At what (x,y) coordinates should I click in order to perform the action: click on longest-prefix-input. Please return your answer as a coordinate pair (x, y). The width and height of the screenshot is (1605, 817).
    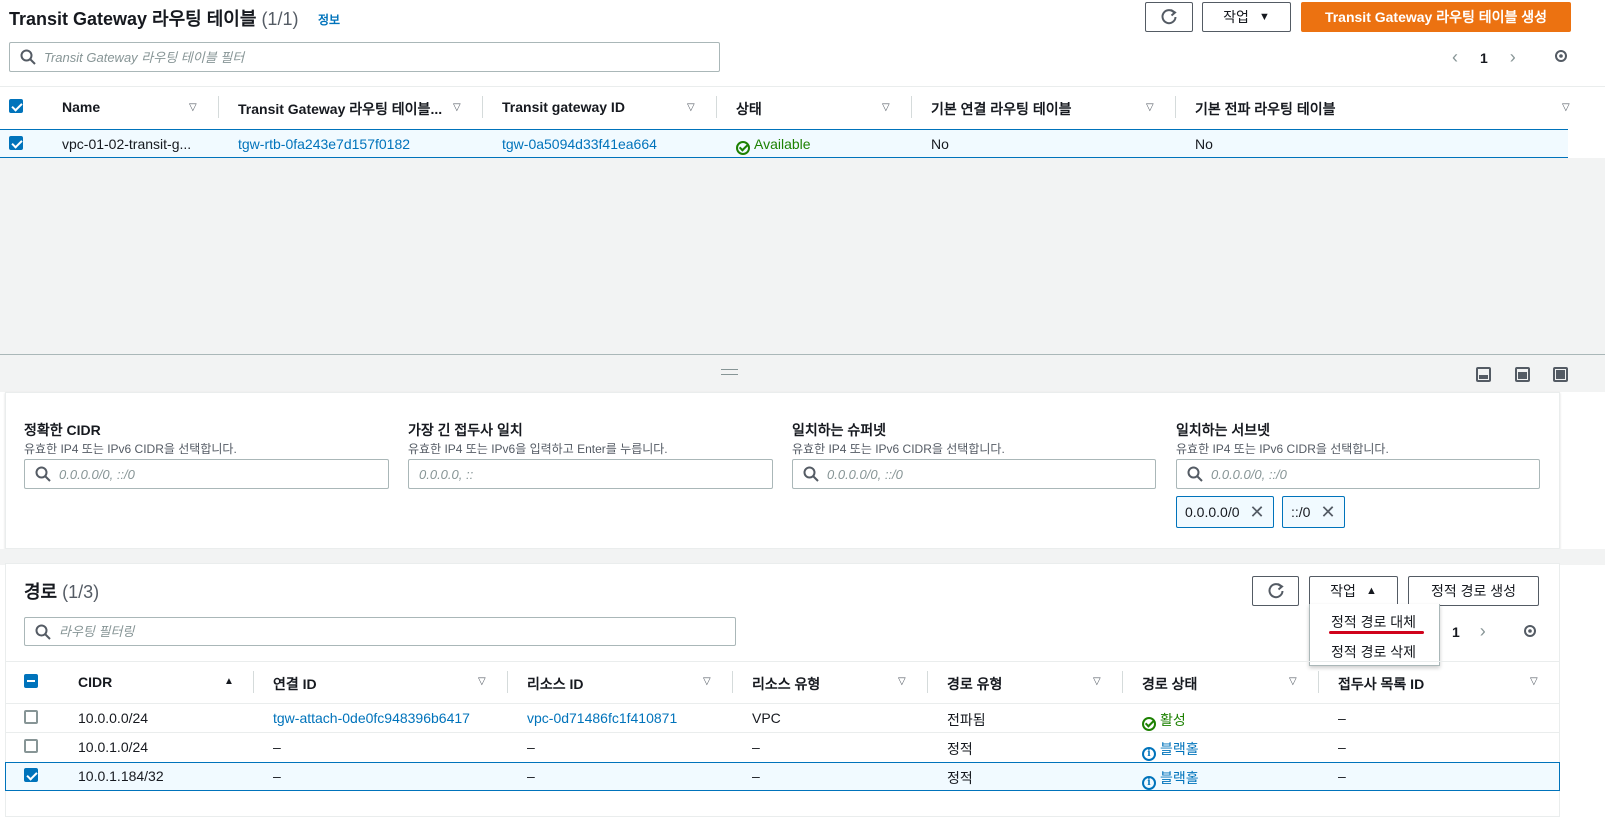
    Looking at the image, I should click on (590, 474).